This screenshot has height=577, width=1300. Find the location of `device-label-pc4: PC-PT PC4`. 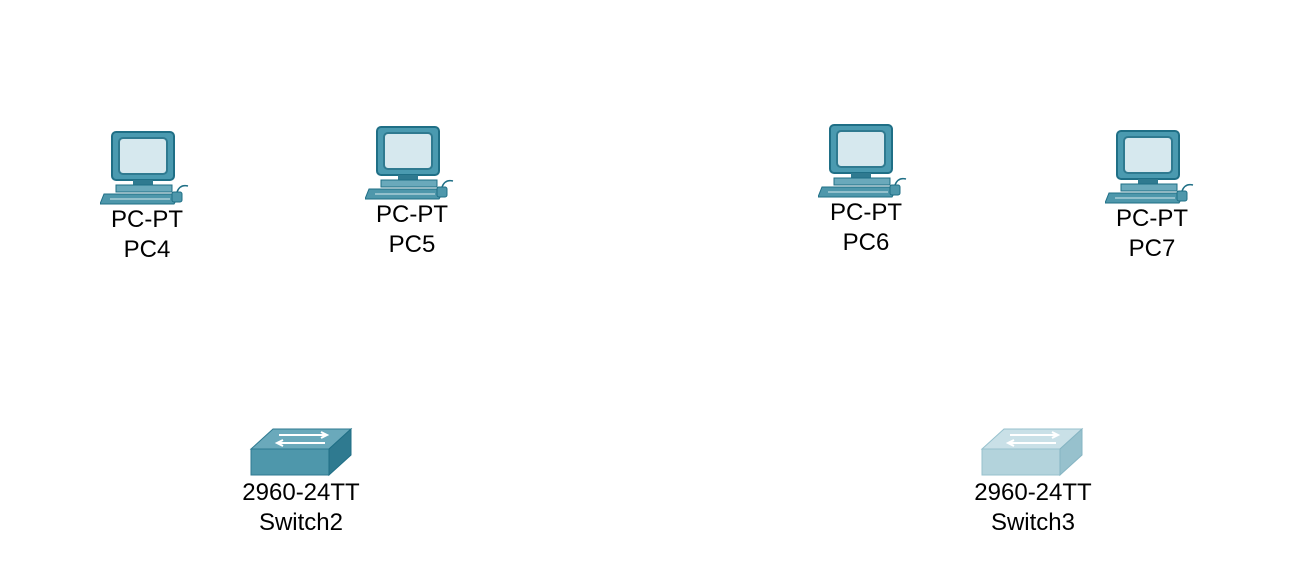

device-label-pc4: PC-PT PC4 is located at coordinates (147, 235).